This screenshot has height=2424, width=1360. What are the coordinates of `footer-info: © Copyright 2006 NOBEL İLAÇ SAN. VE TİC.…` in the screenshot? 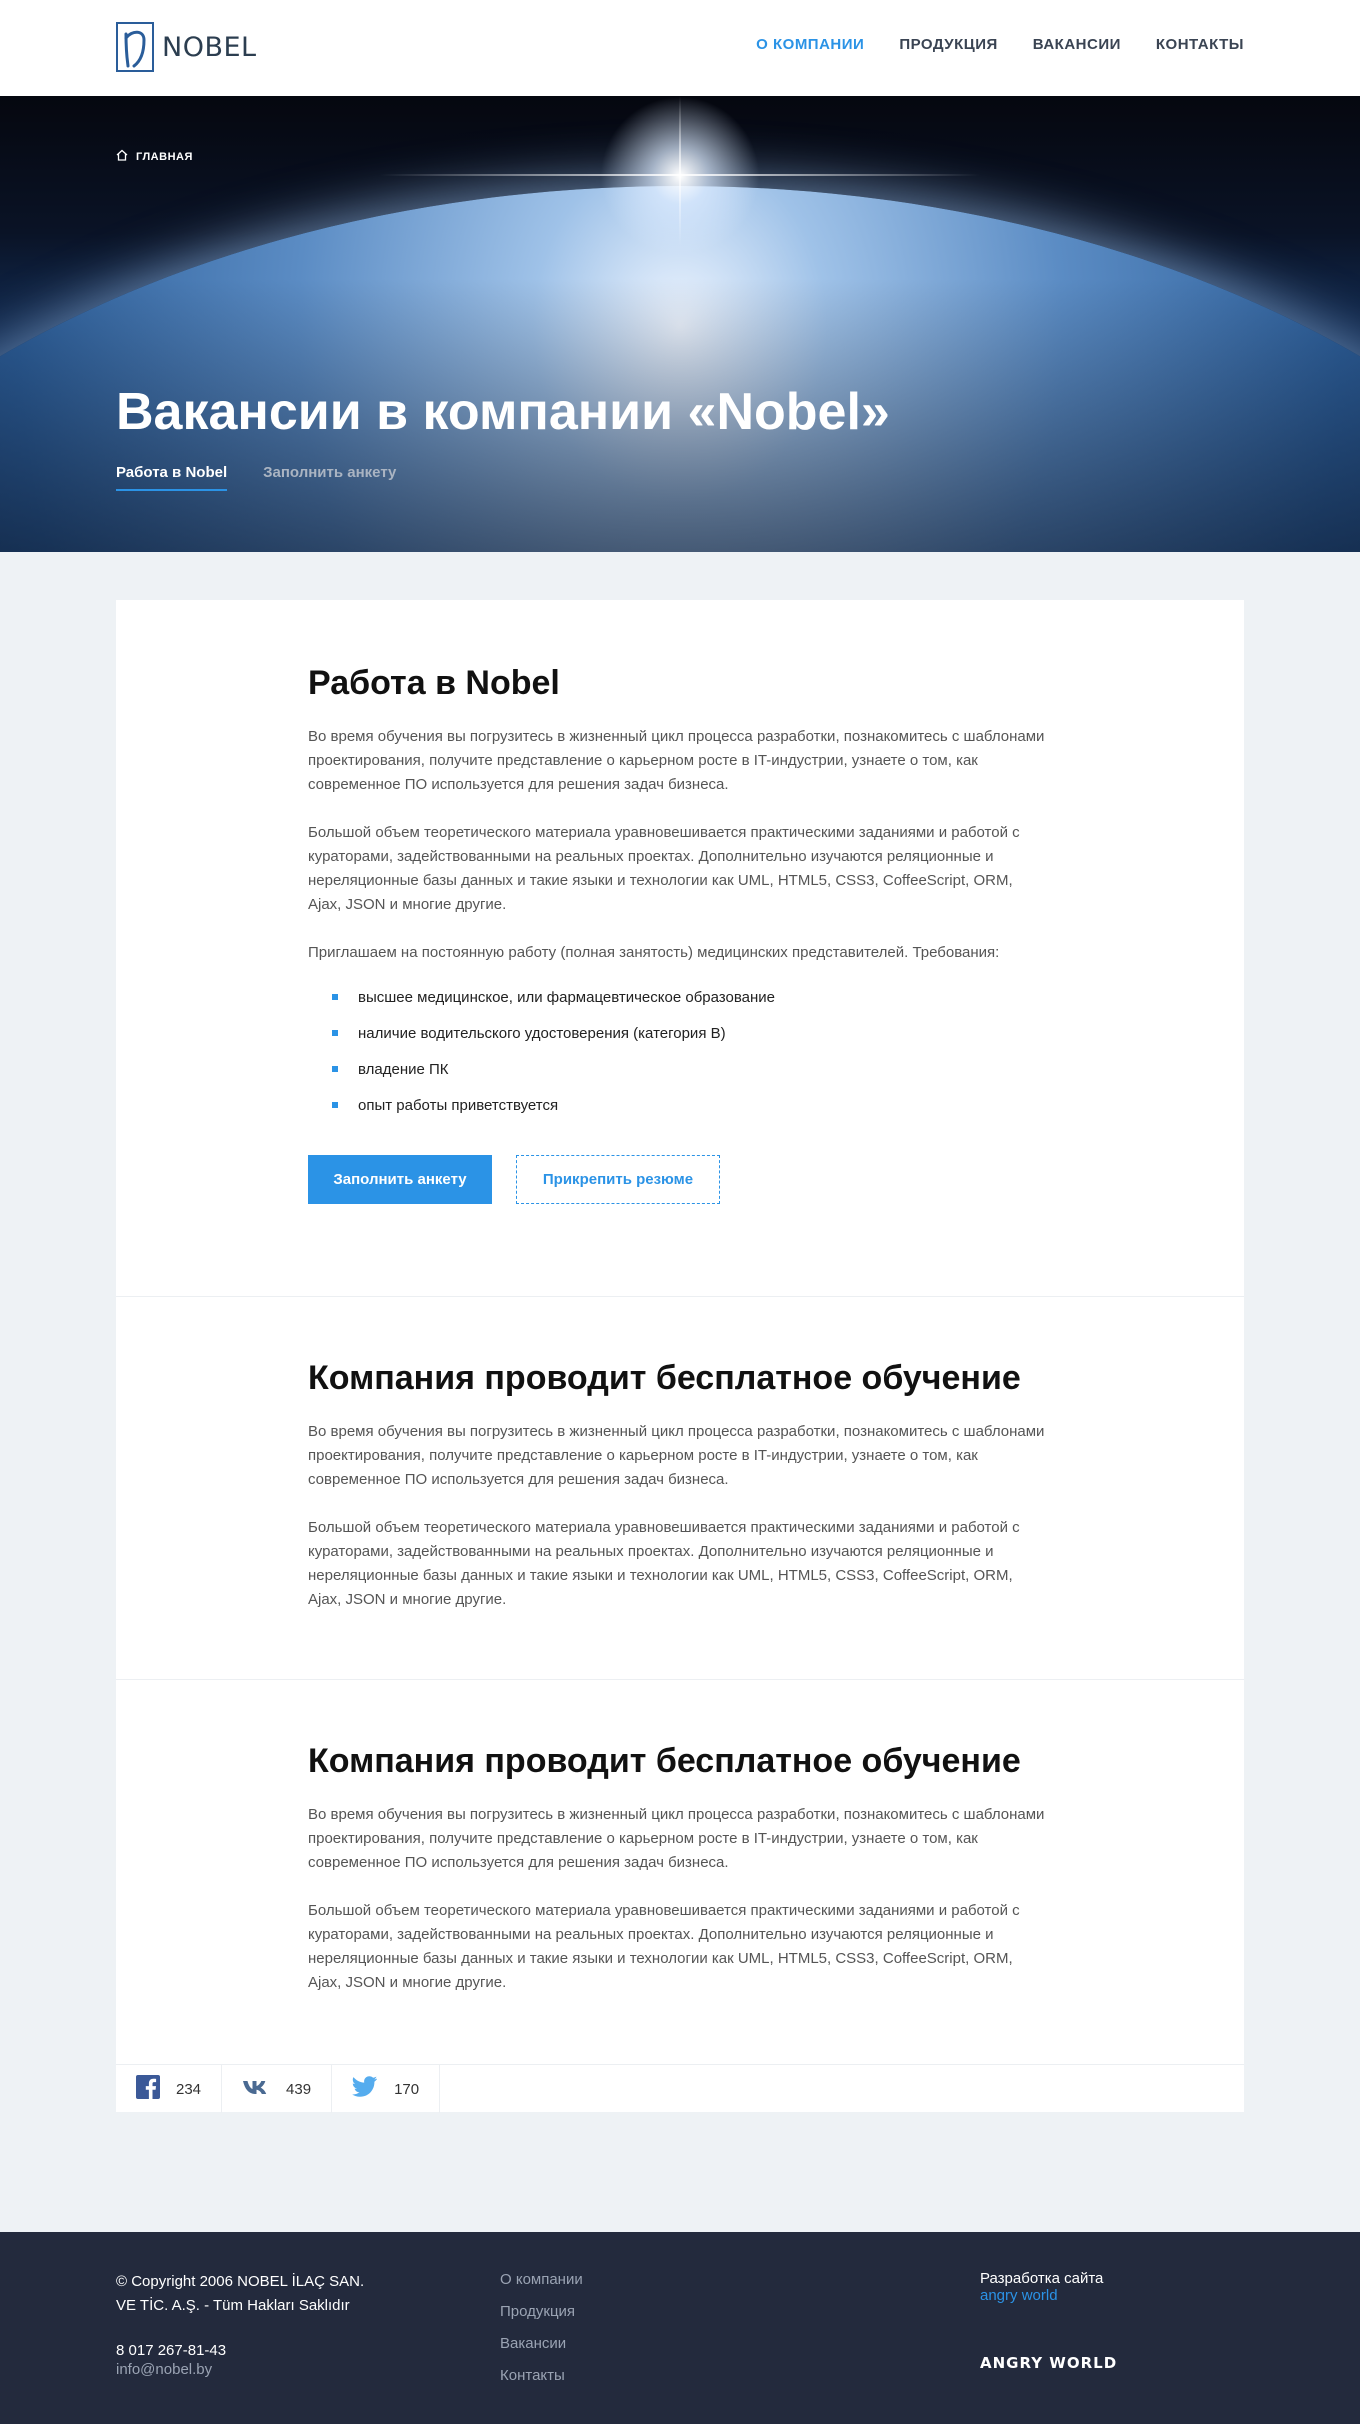 It's located at (240, 2324).